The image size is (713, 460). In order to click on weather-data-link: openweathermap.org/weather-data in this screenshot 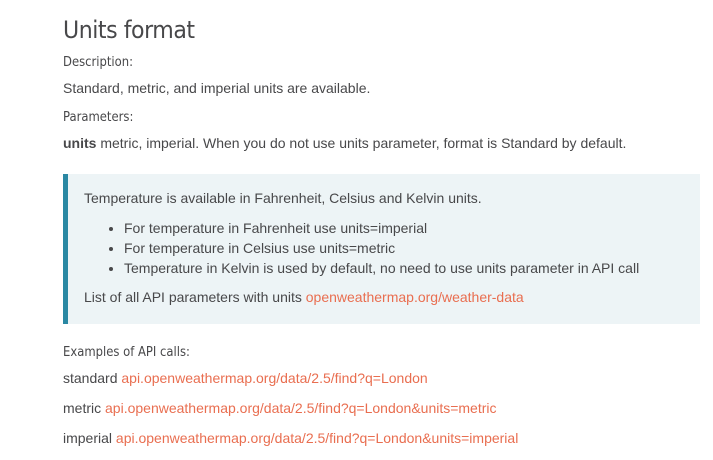, I will do `click(415, 297)`.